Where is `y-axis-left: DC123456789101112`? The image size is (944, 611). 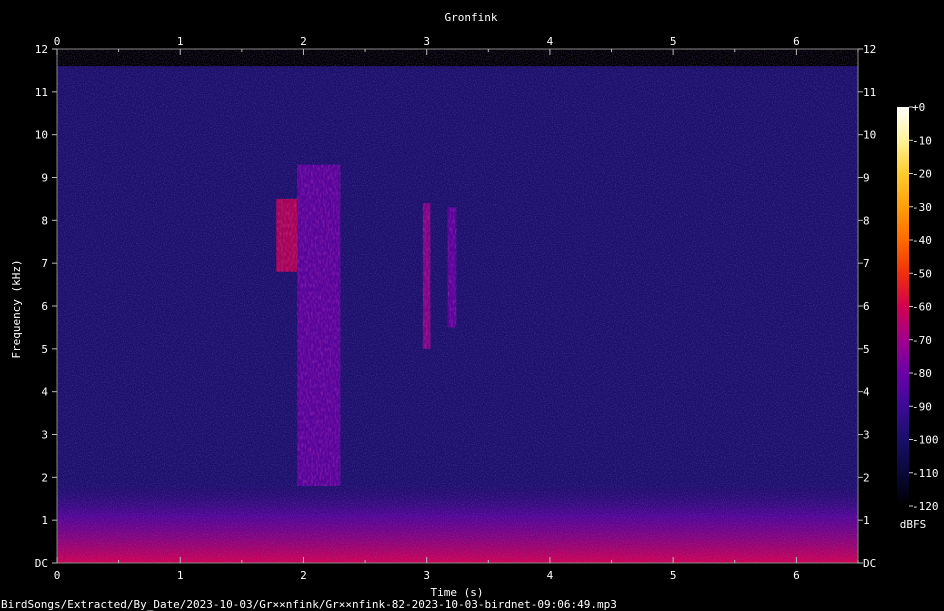 y-axis-left: DC123456789101112 is located at coordinates (46, 306).